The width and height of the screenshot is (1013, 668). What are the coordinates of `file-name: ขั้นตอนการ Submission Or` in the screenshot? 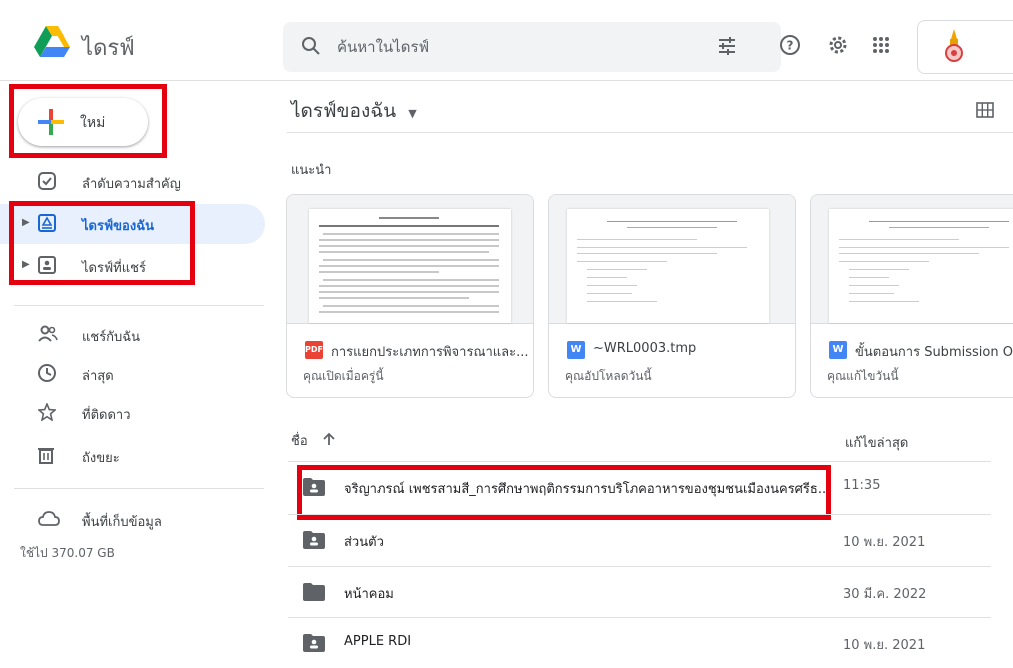 It's located at (934, 352).